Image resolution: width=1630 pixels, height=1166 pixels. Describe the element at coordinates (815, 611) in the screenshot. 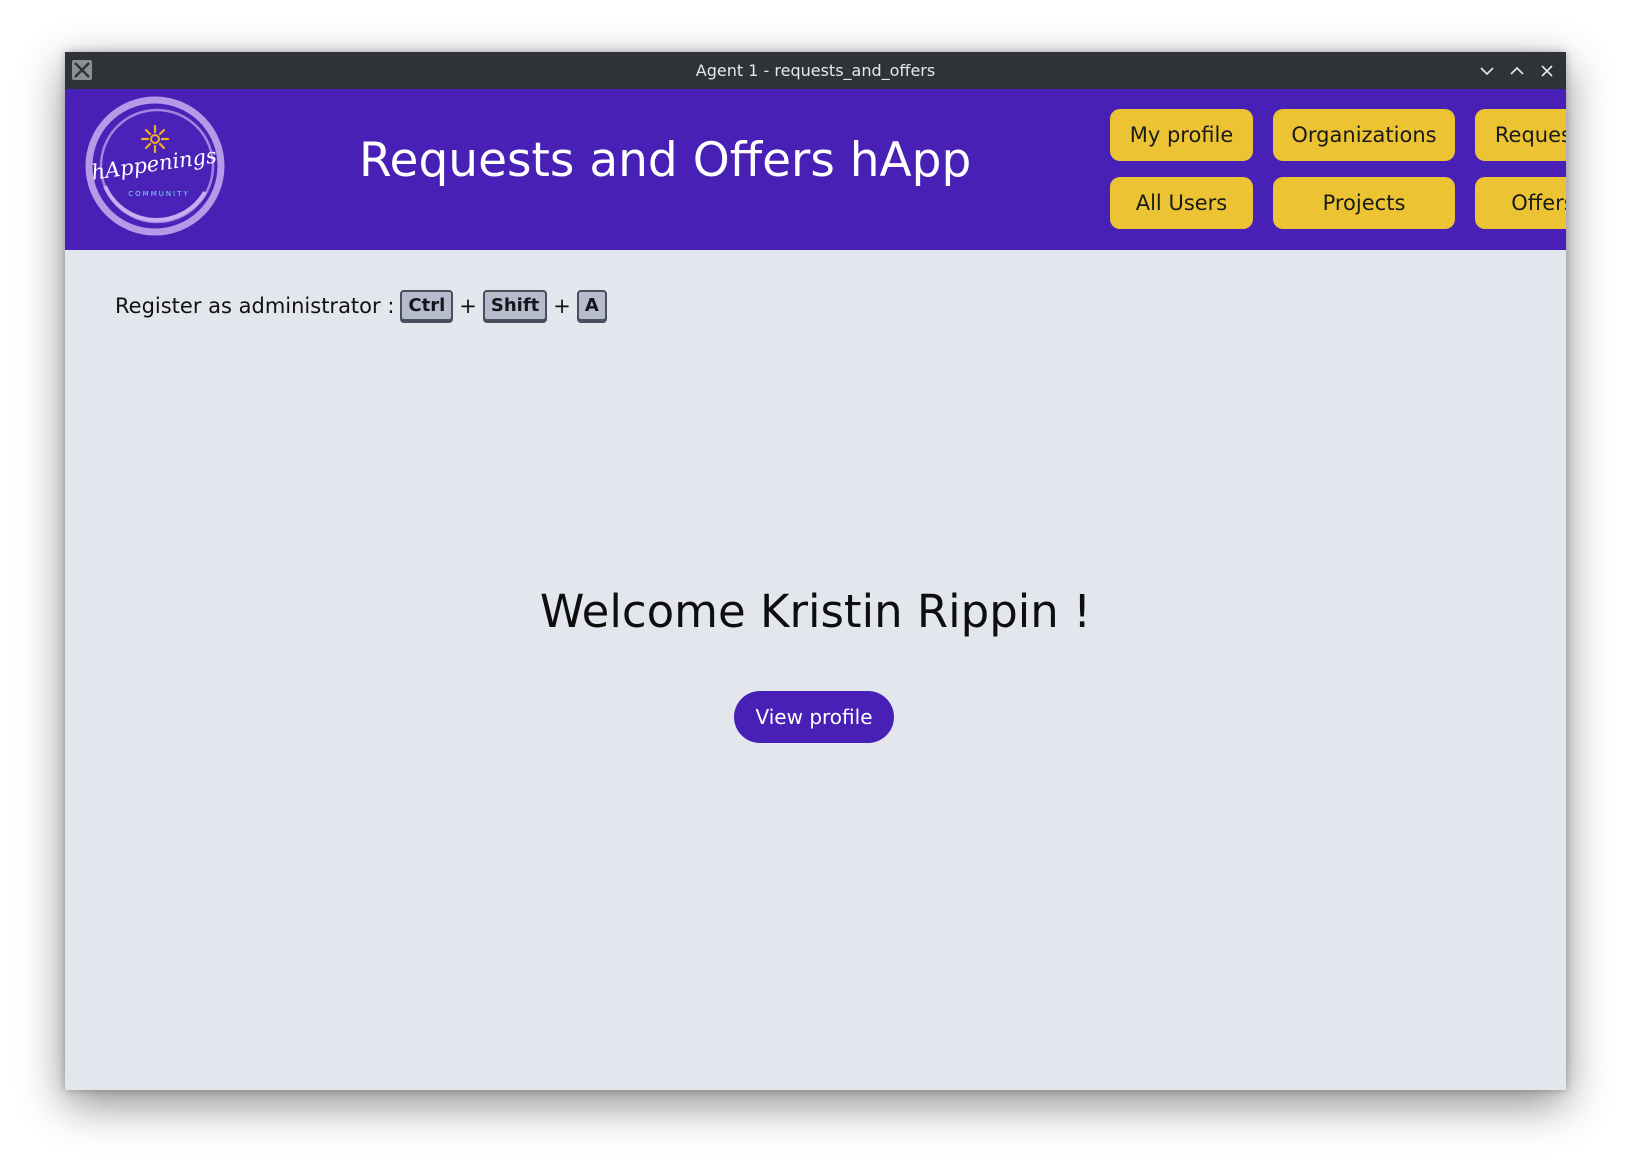

I see `welcome-heading: Welcome Kristin Rippin !` at that location.